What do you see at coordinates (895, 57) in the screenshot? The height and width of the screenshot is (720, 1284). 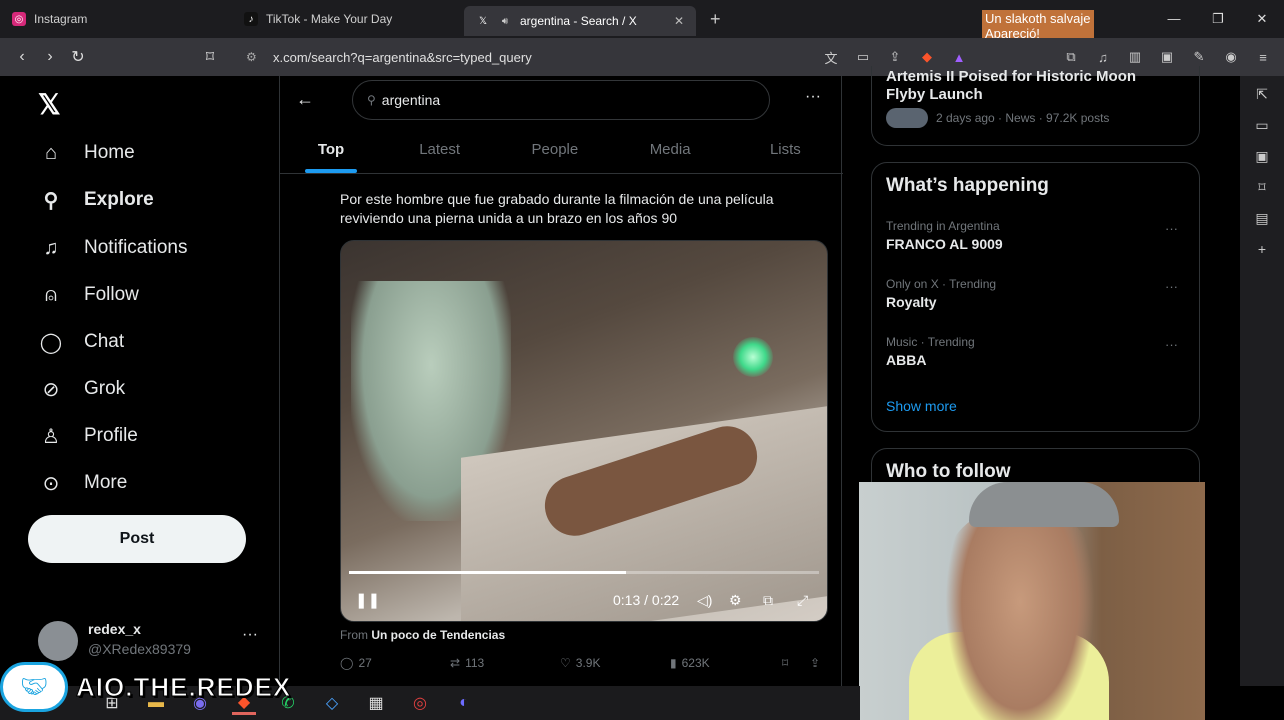 I see `share-icon: ⇪` at bounding box center [895, 57].